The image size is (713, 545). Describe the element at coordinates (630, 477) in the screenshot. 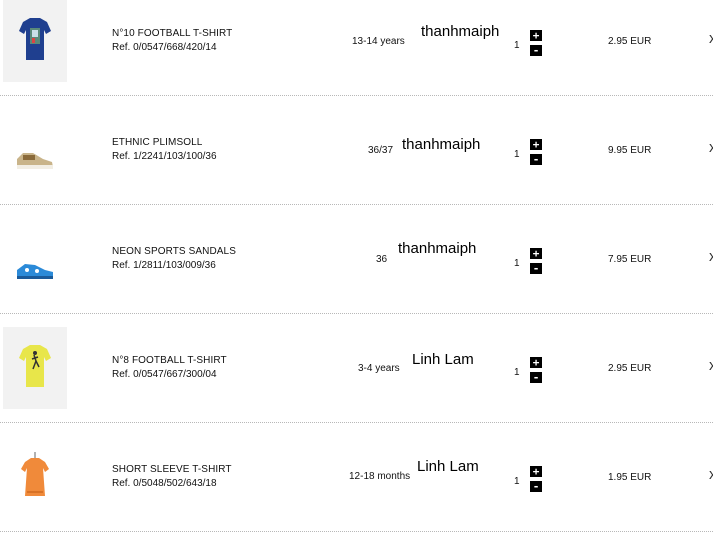

I see `product-price: 1.95 EUR` at that location.